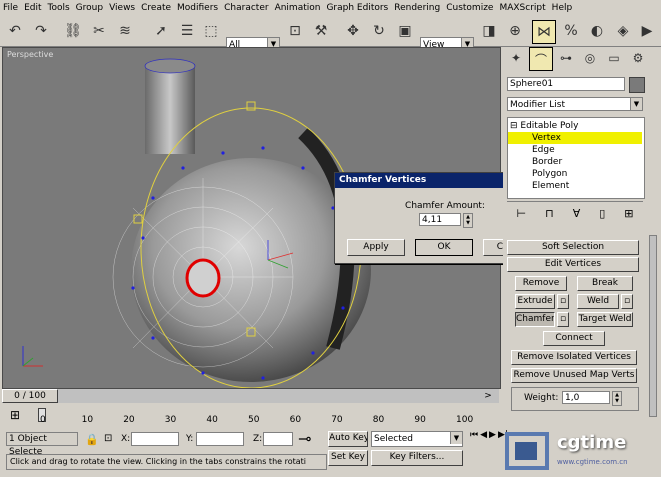  What do you see at coordinates (586, 397) in the screenshot?
I see `weight-input: 1,0` at bounding box center [586, 397].